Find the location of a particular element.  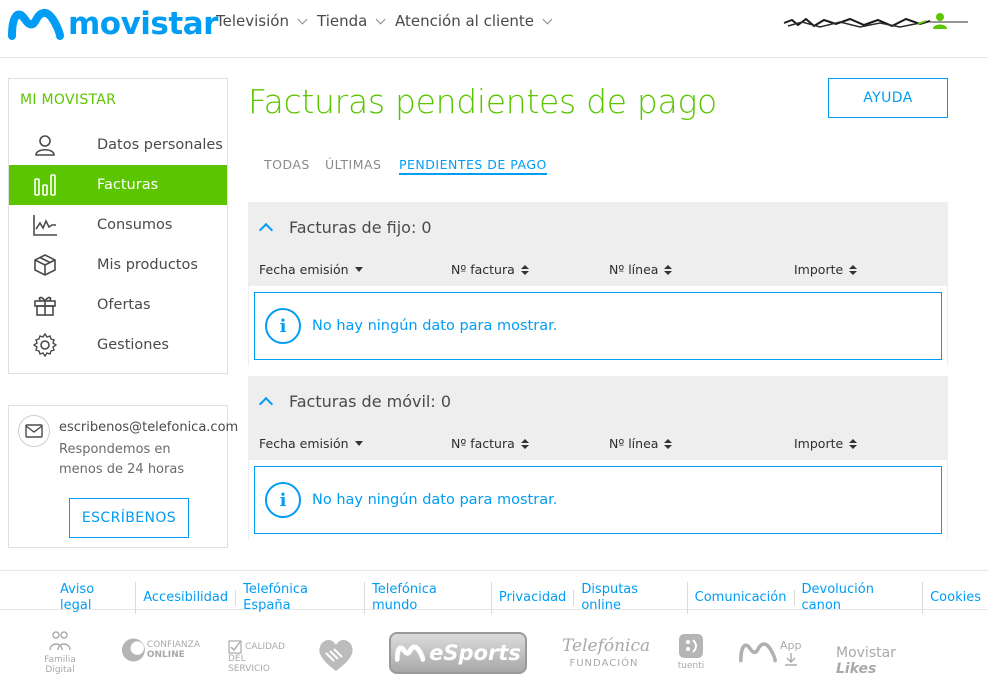

brand-label: eSports is located at coordinates (475, 653).